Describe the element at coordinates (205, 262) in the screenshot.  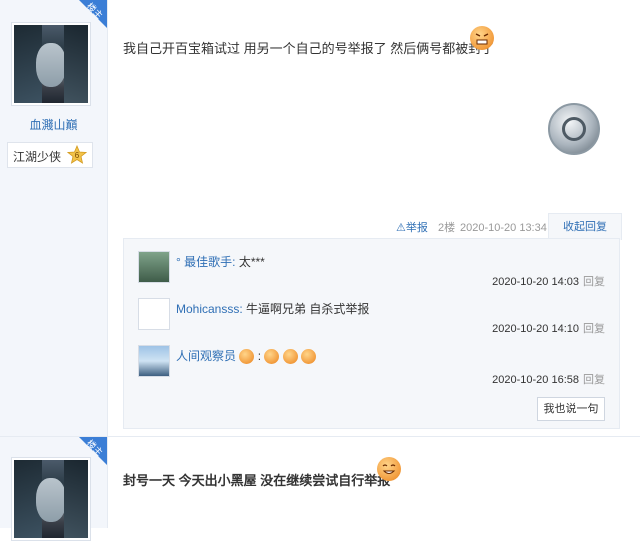
I see `reply-author: ° 最佳歌手:` at that location.